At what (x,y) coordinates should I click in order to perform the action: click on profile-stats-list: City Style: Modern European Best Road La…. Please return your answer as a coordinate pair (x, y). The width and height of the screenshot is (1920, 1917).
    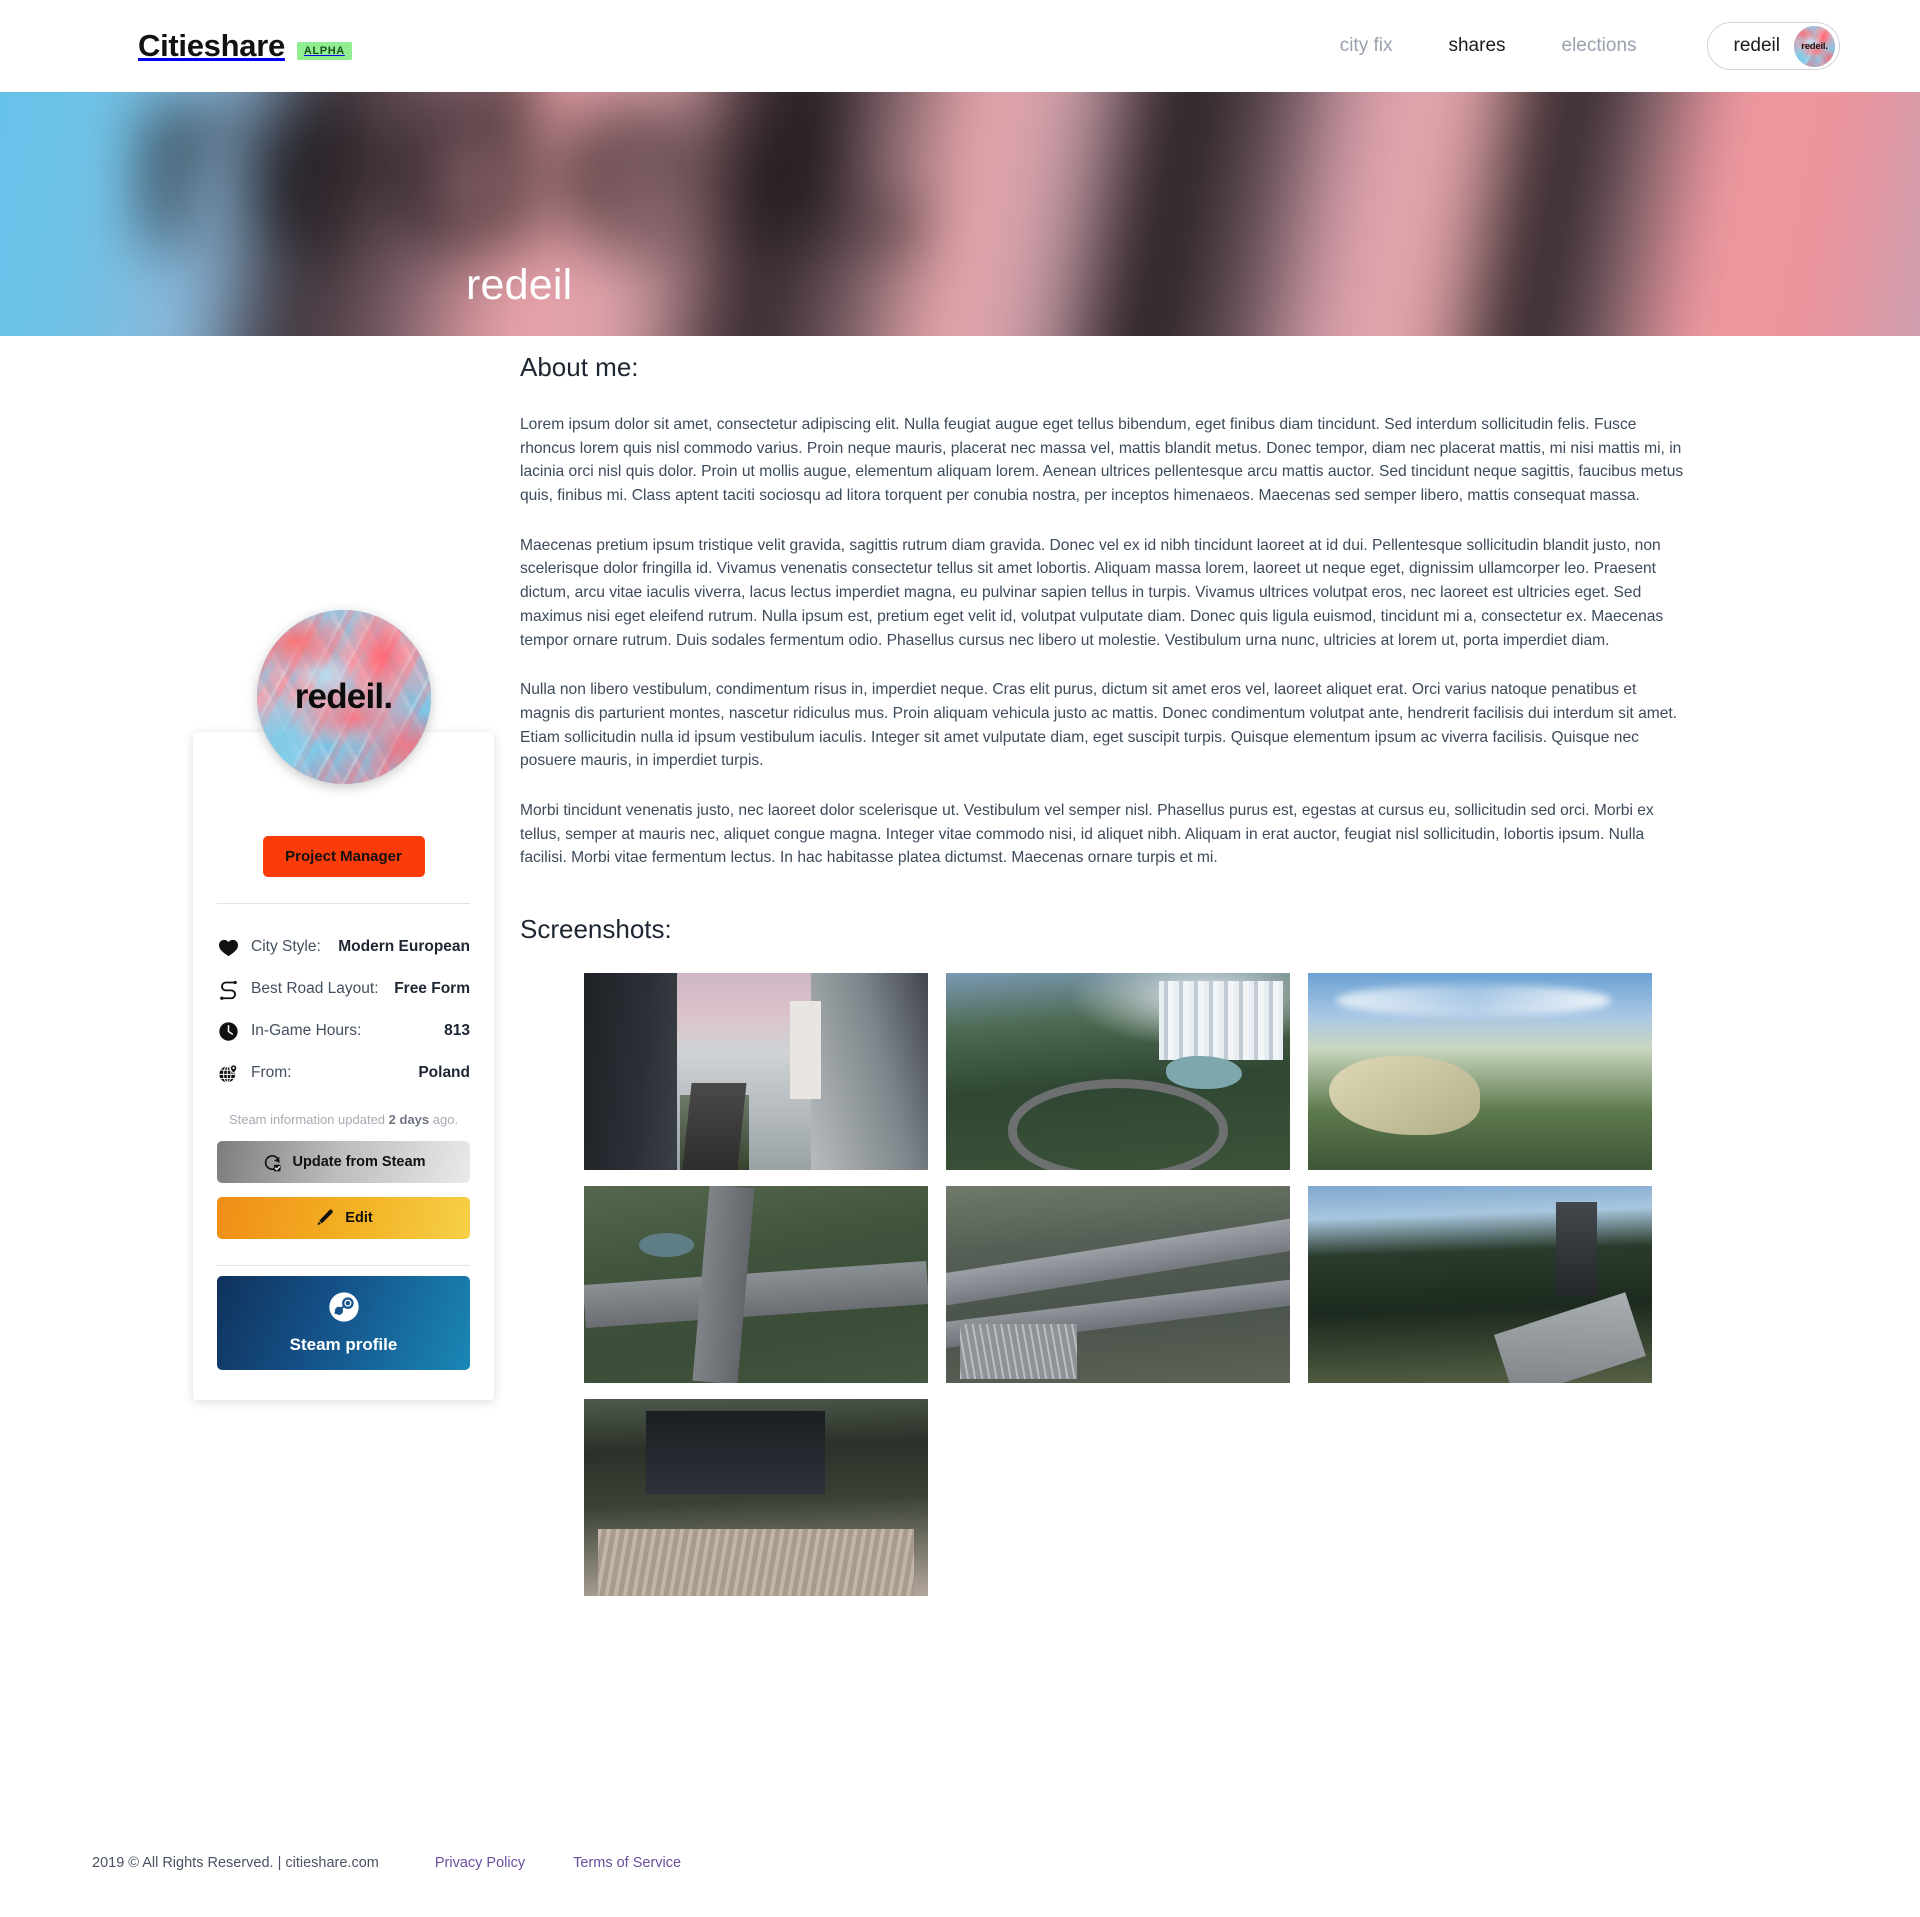
    Looking at the image, I should click on (343, 1010).